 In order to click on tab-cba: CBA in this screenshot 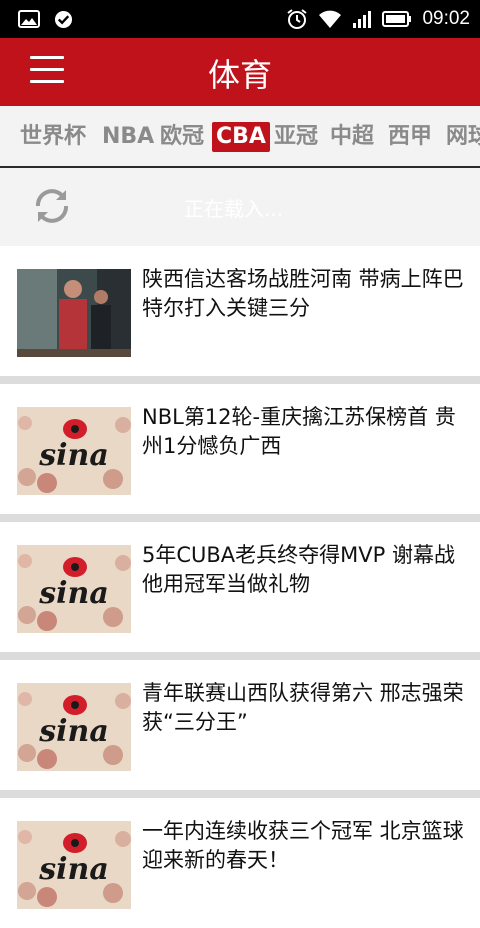, I will do `click(241, 137)`.